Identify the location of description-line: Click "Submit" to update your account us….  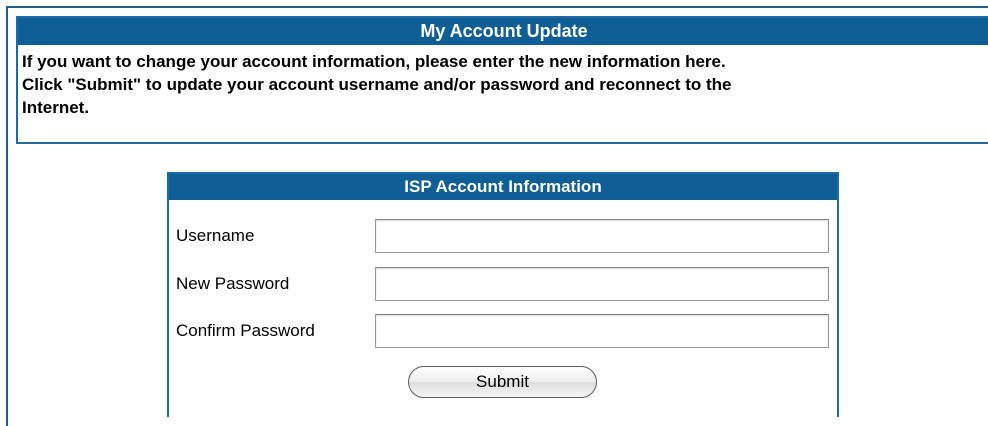
(377, 84).